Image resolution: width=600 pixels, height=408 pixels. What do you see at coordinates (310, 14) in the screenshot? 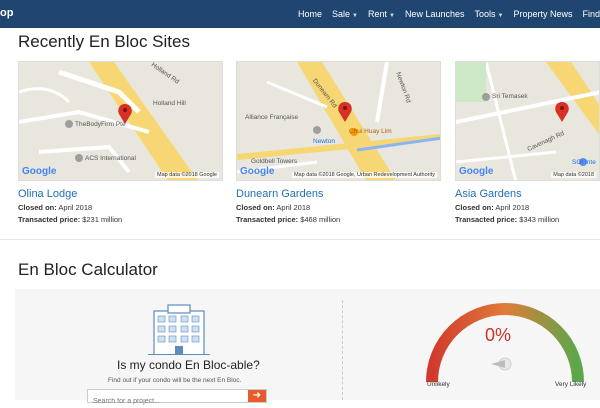
I see `nav-home: Home` at bounding box center [310, 14].